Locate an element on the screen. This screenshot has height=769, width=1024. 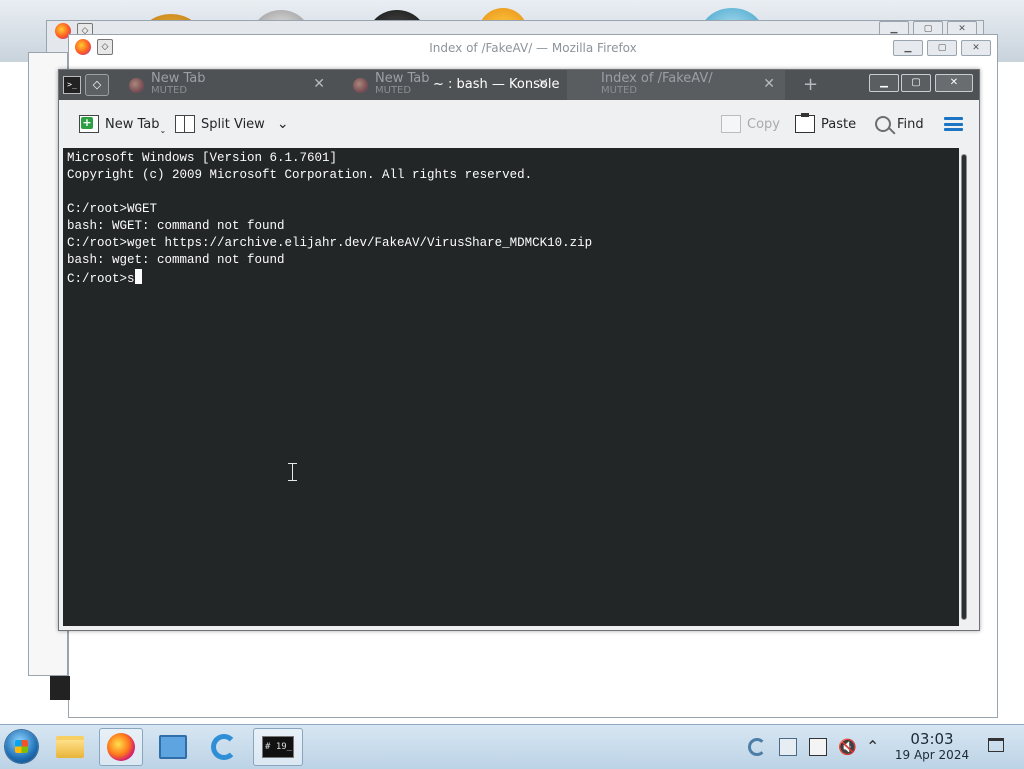
terminal-prompt-line: C:/root>s is located at coordinates (329, 277).